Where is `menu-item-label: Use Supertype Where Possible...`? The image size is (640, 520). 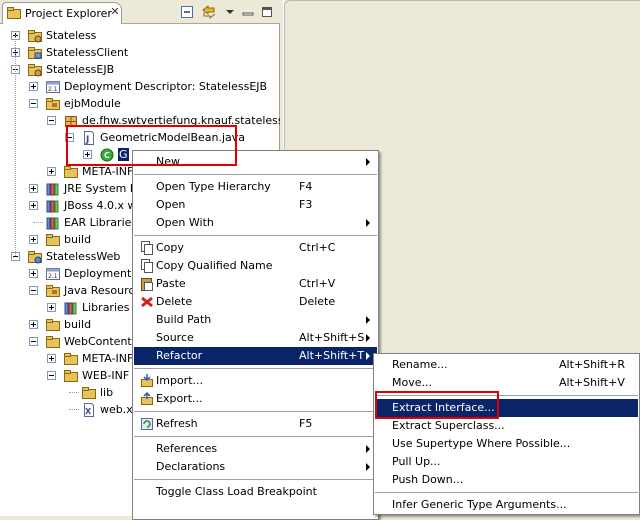
menu-item-label: Use Supertype Where Possible... is located at coordinates (481, 443).